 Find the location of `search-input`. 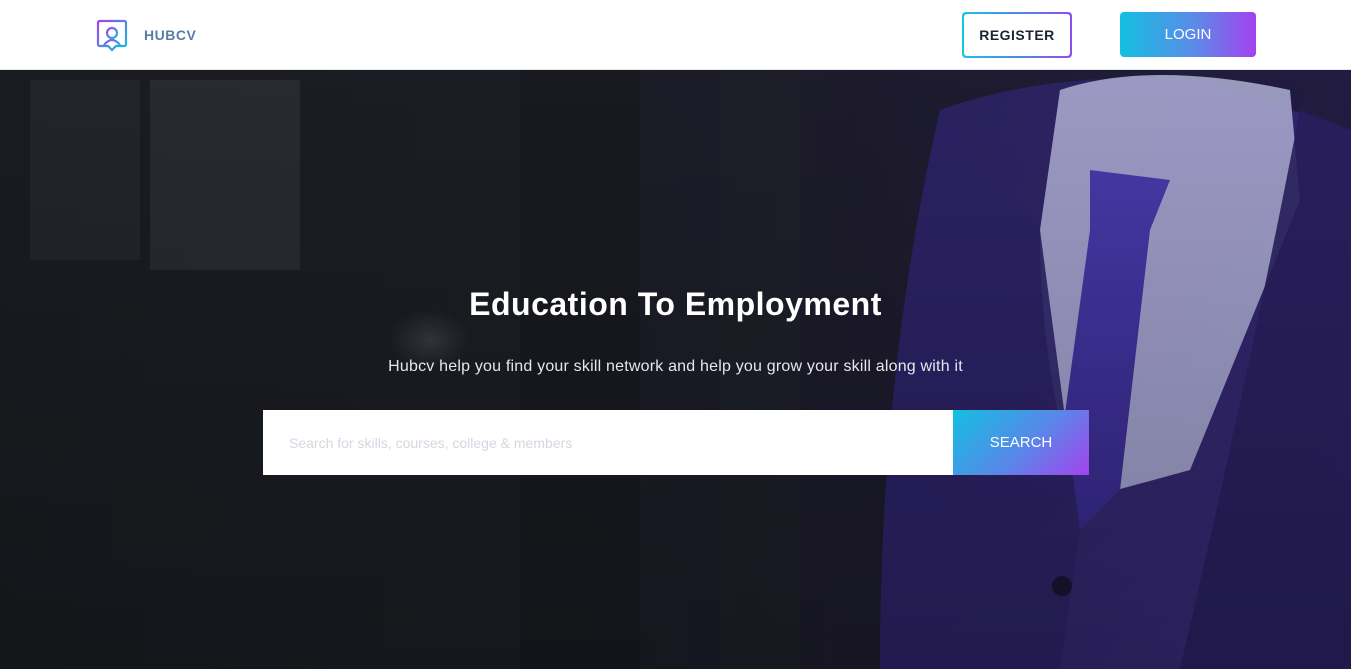

search-input is located at coordinates (608, 442).